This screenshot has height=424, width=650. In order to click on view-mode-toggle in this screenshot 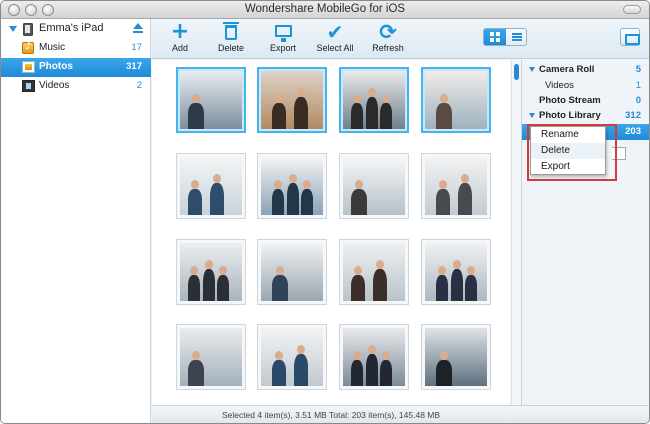, I will do `click(505, 37)`.